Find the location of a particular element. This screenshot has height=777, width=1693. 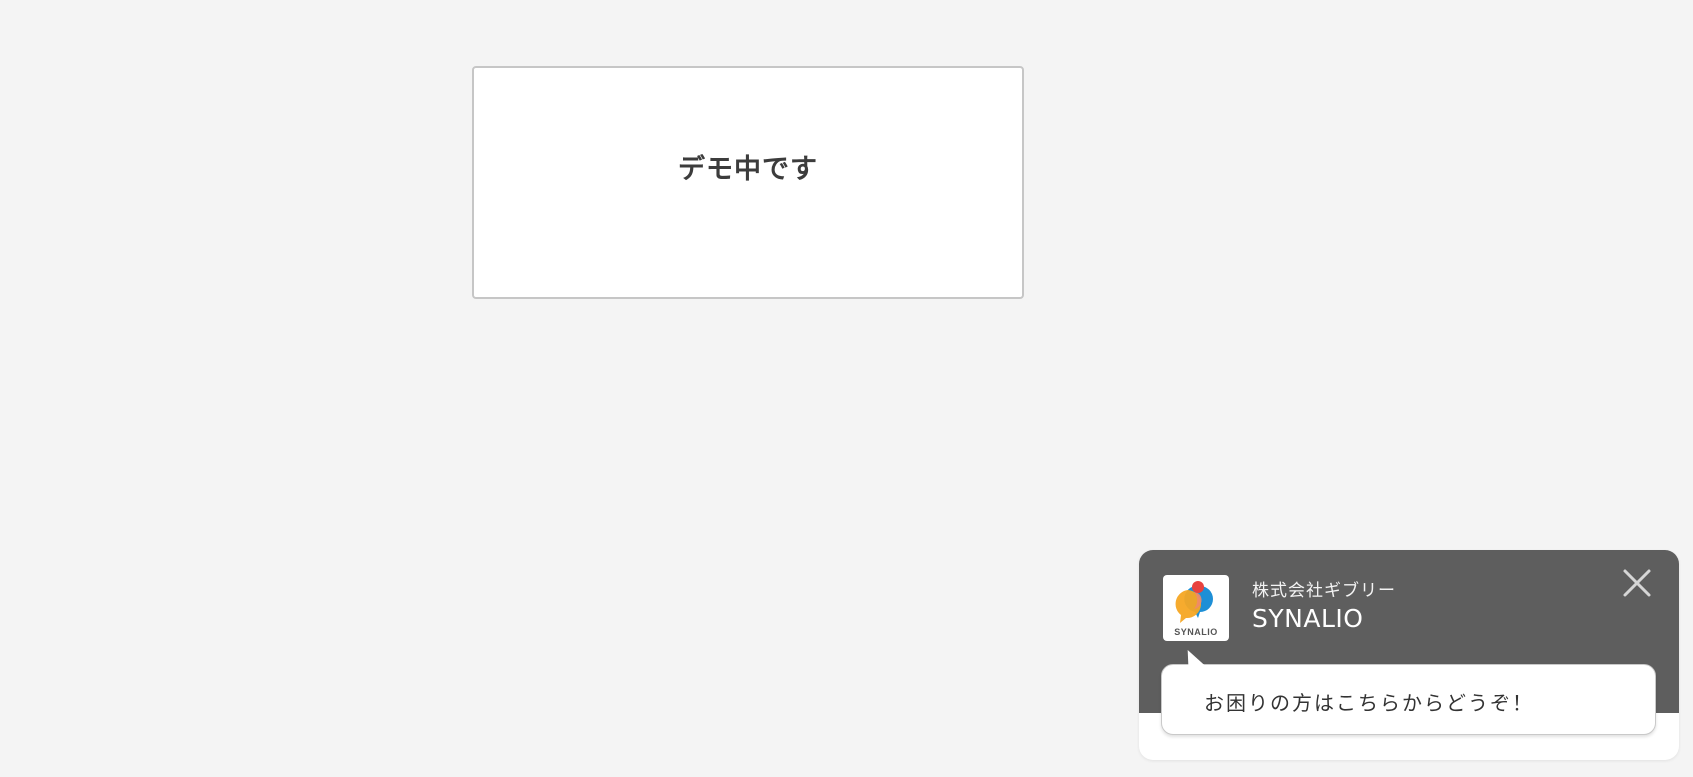

speech-bubbles-logo-icon is located at coordinates (1194, 602).